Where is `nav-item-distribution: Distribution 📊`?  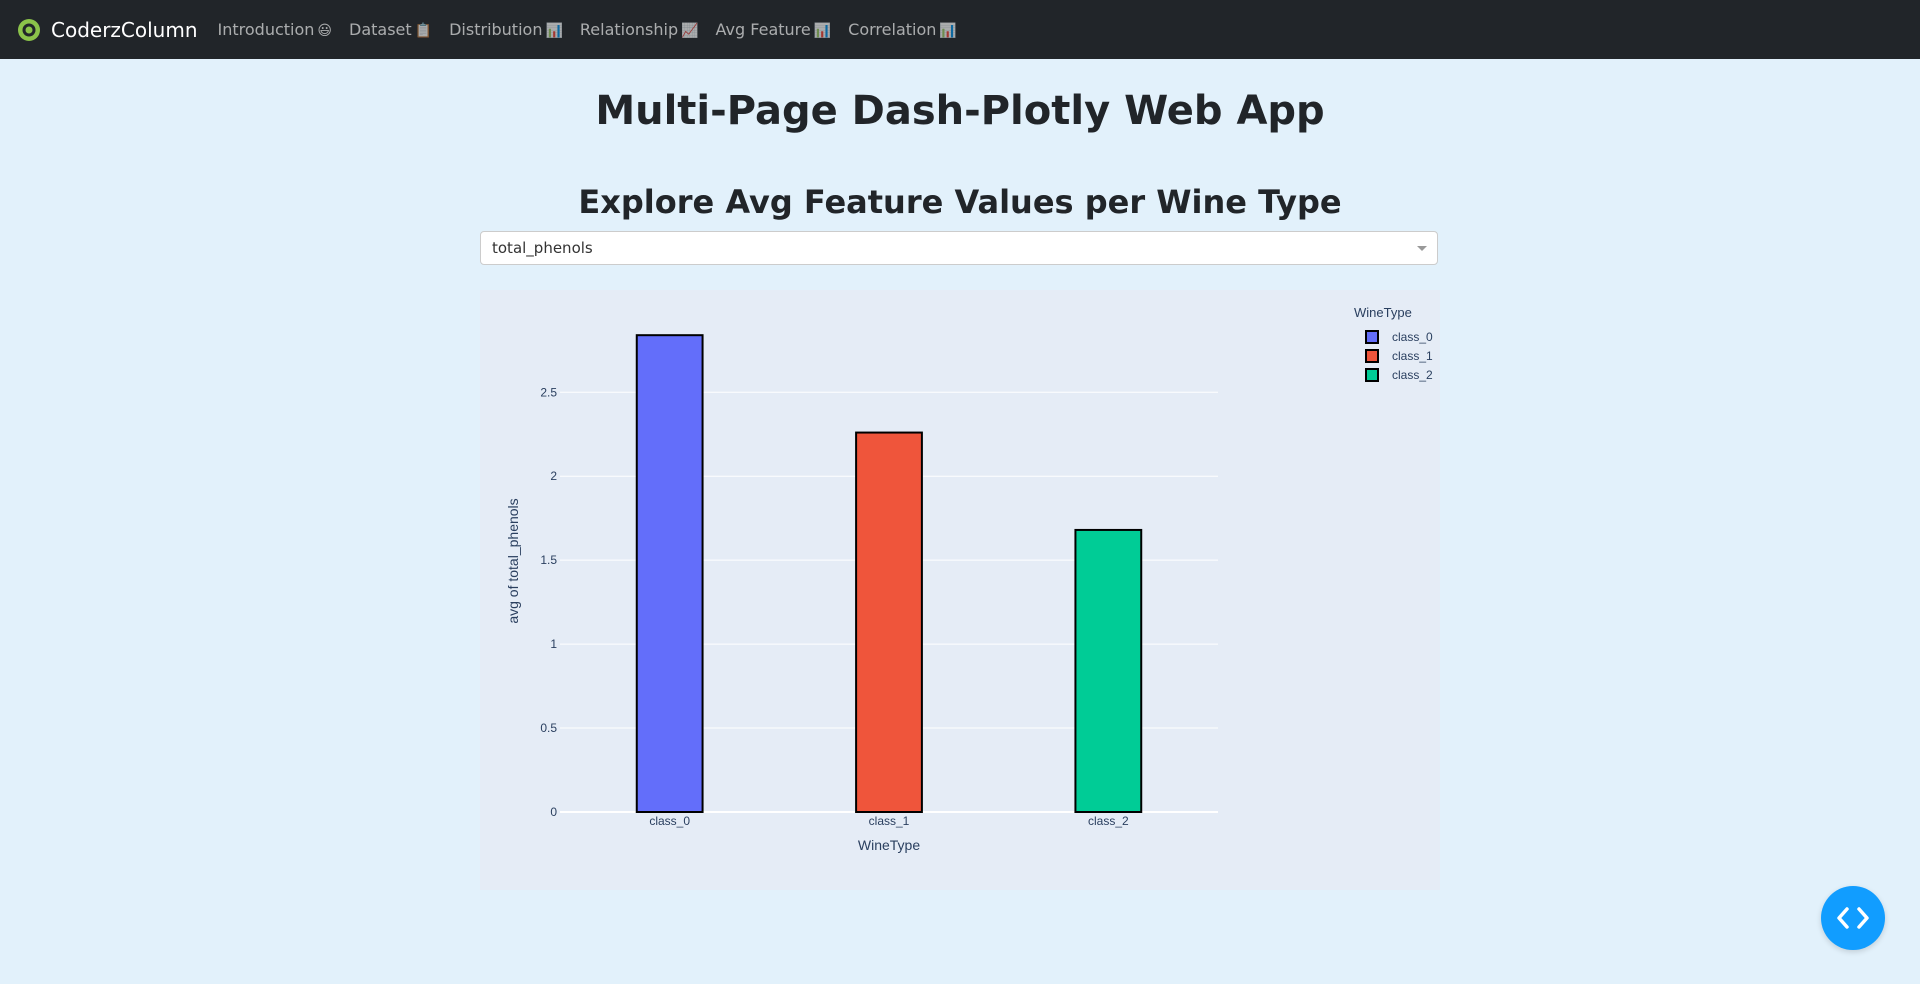
nav-item-distribution: Distribution 📊 is located at coordinates (506, 29).